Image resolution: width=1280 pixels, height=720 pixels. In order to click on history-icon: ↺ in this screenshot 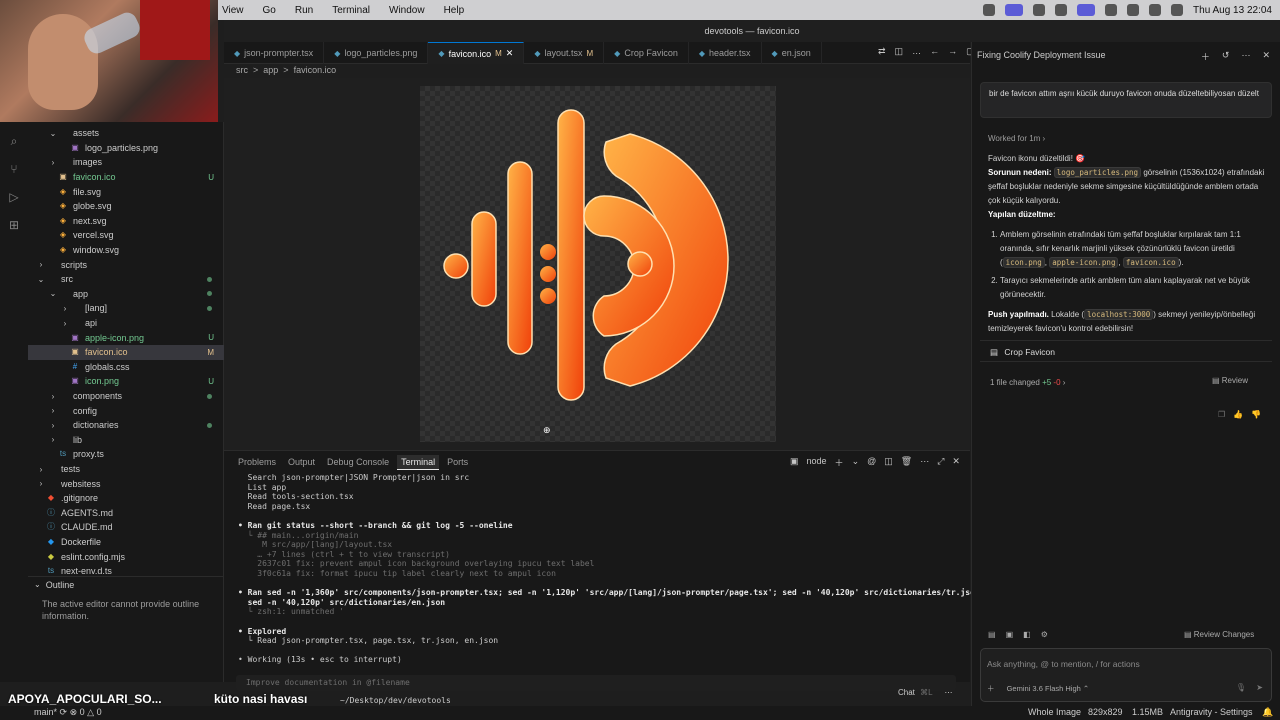, I will do `click(1226, 56)`.